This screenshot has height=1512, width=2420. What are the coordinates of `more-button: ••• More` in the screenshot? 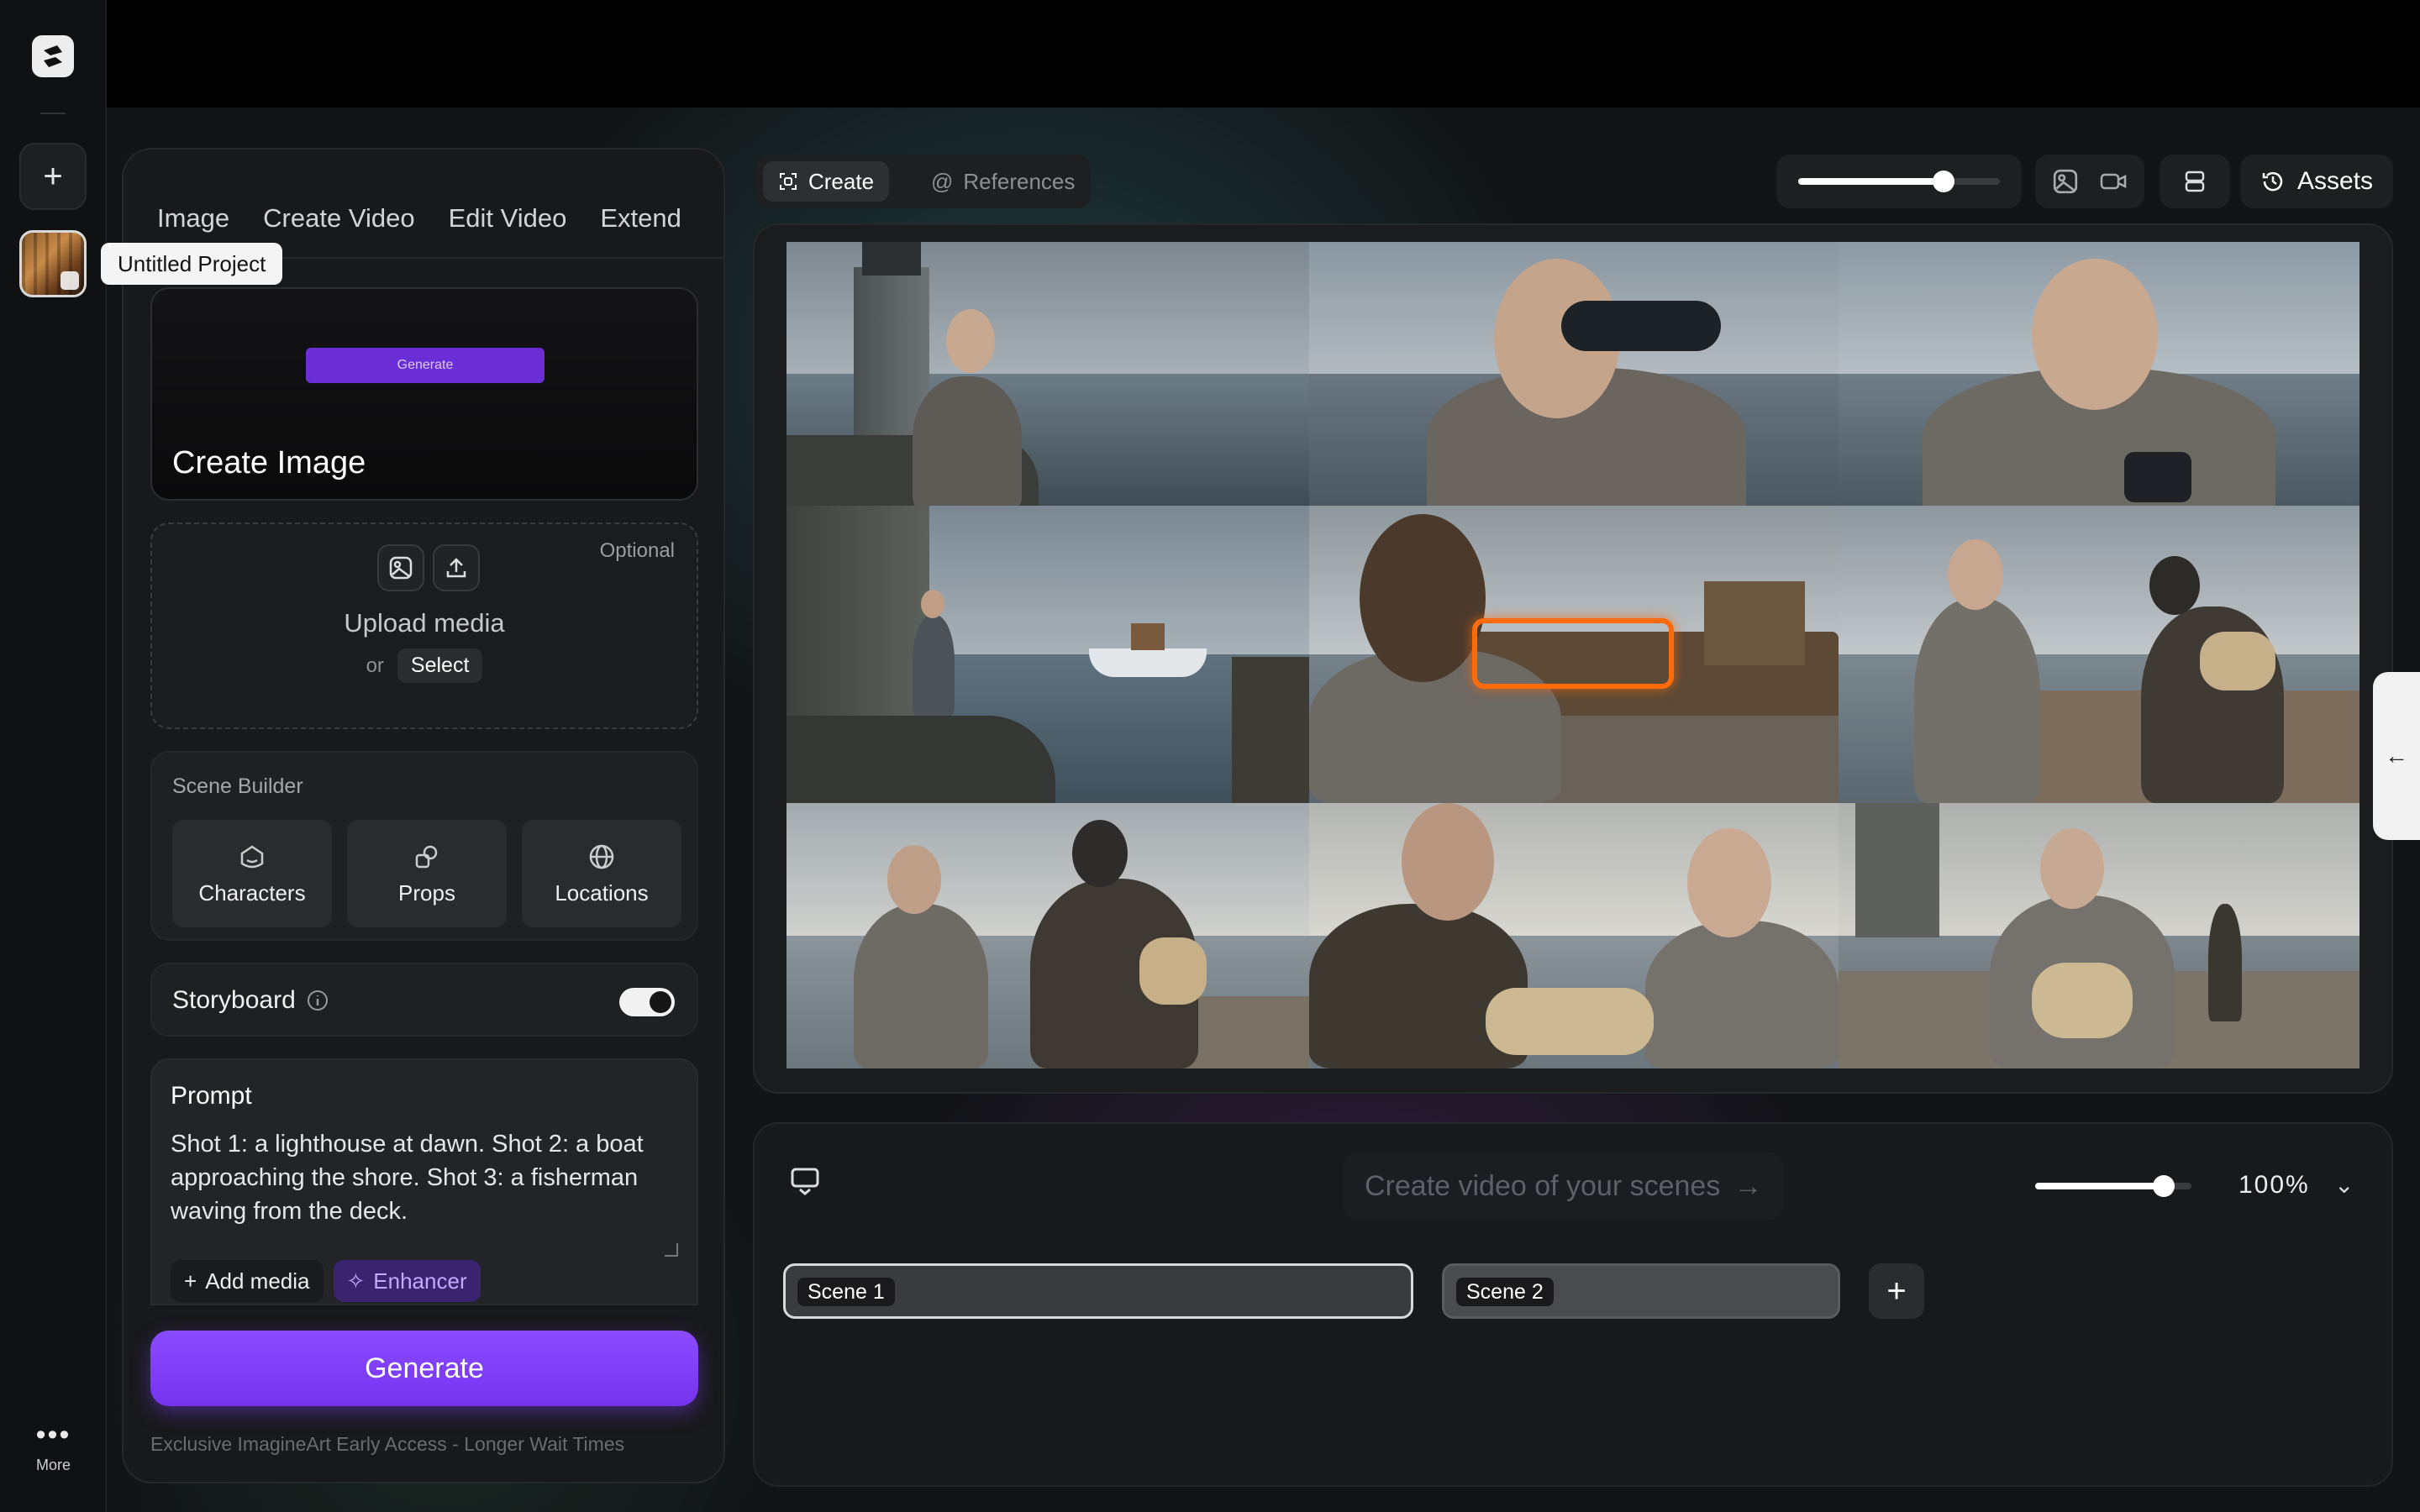 It's located at (53, 1446).